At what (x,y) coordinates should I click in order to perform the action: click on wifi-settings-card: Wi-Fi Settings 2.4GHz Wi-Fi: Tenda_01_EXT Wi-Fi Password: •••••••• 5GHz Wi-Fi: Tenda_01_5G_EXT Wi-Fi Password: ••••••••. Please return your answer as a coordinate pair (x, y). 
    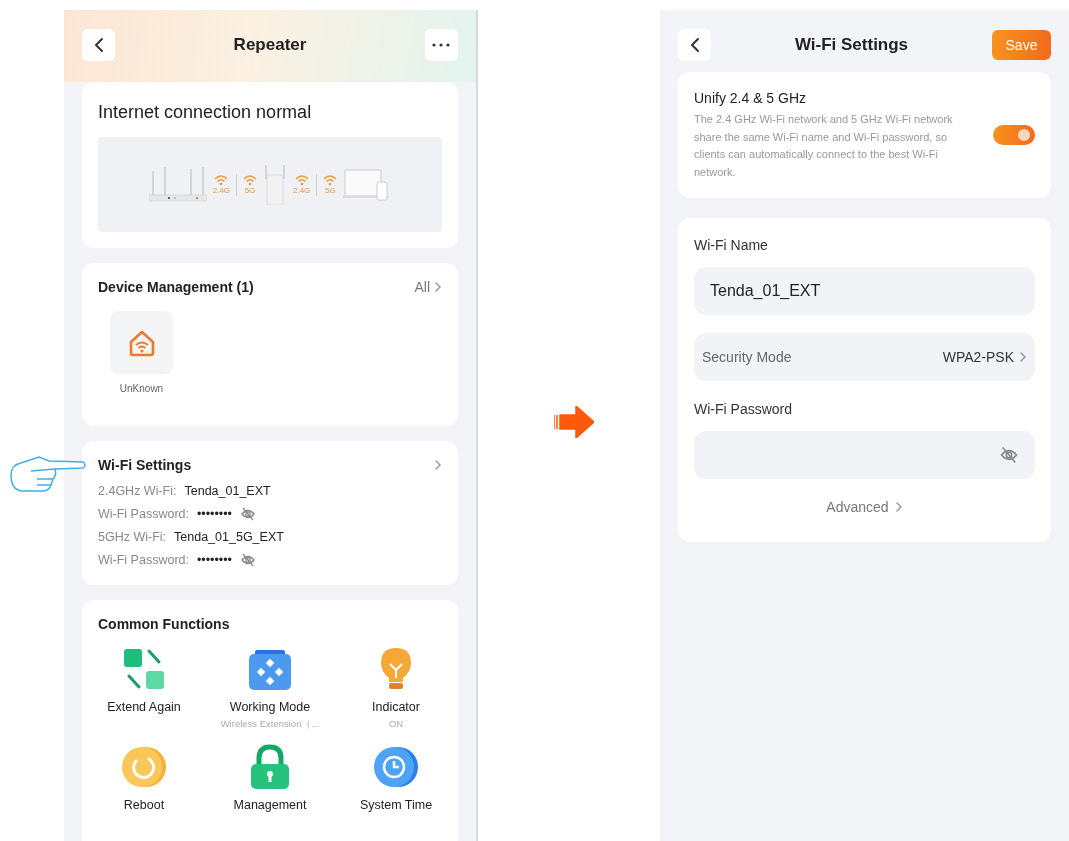
    Looking at the image, I should click on (270, 513).